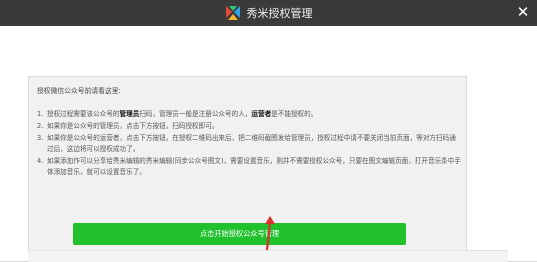 The width and height of the screenshot is (537, 262). What do you see at coordinates (523, 12) in the screenshot?
I see `close-button: ✕` at bounding box center [523, 12].